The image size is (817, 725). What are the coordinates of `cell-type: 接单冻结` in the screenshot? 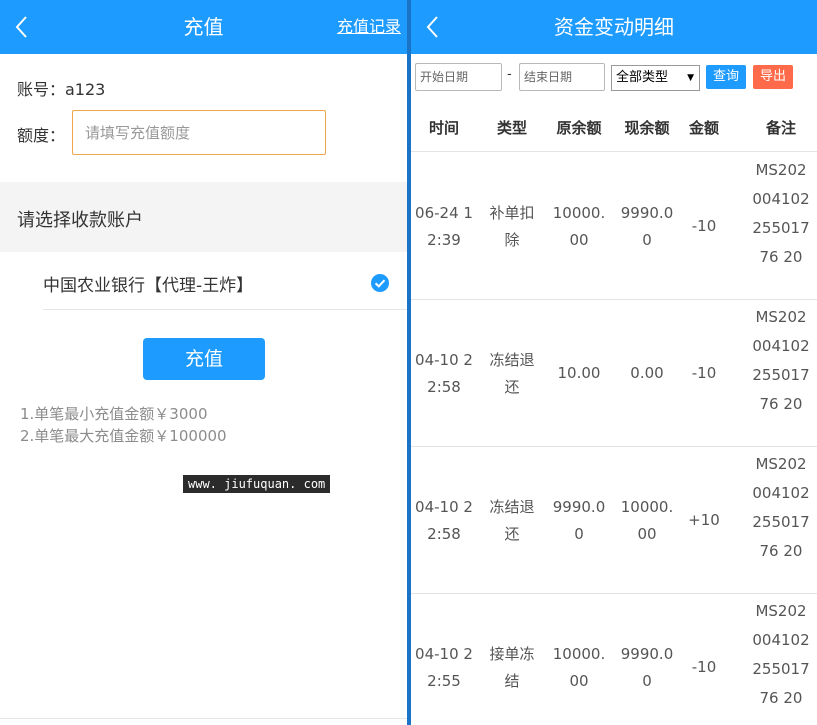 It's located at (512, 667).